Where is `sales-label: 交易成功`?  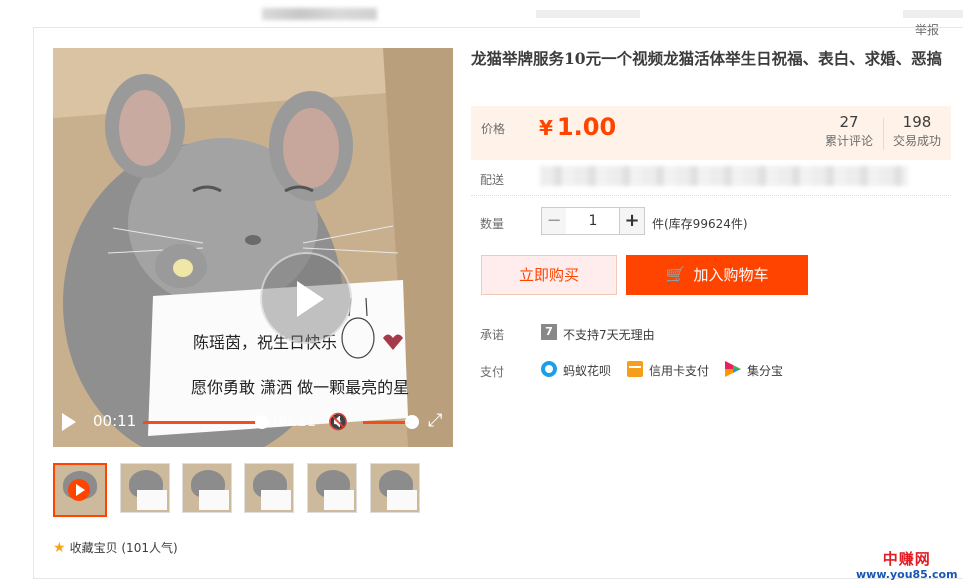 sales-label: 交易成功 is located at coordinates (916, 141).